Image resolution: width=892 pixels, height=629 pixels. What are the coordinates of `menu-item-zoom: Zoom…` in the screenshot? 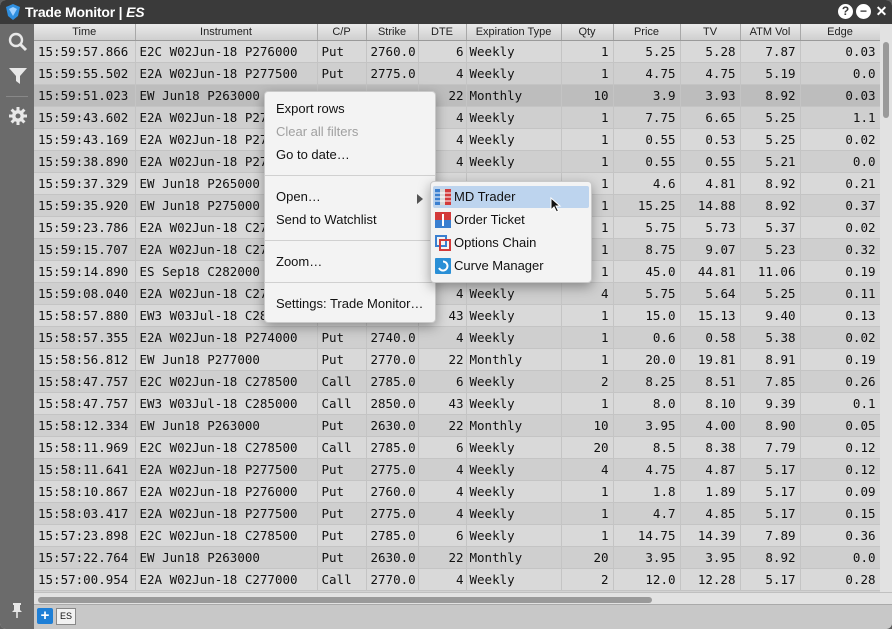 It's located at (299, 261).